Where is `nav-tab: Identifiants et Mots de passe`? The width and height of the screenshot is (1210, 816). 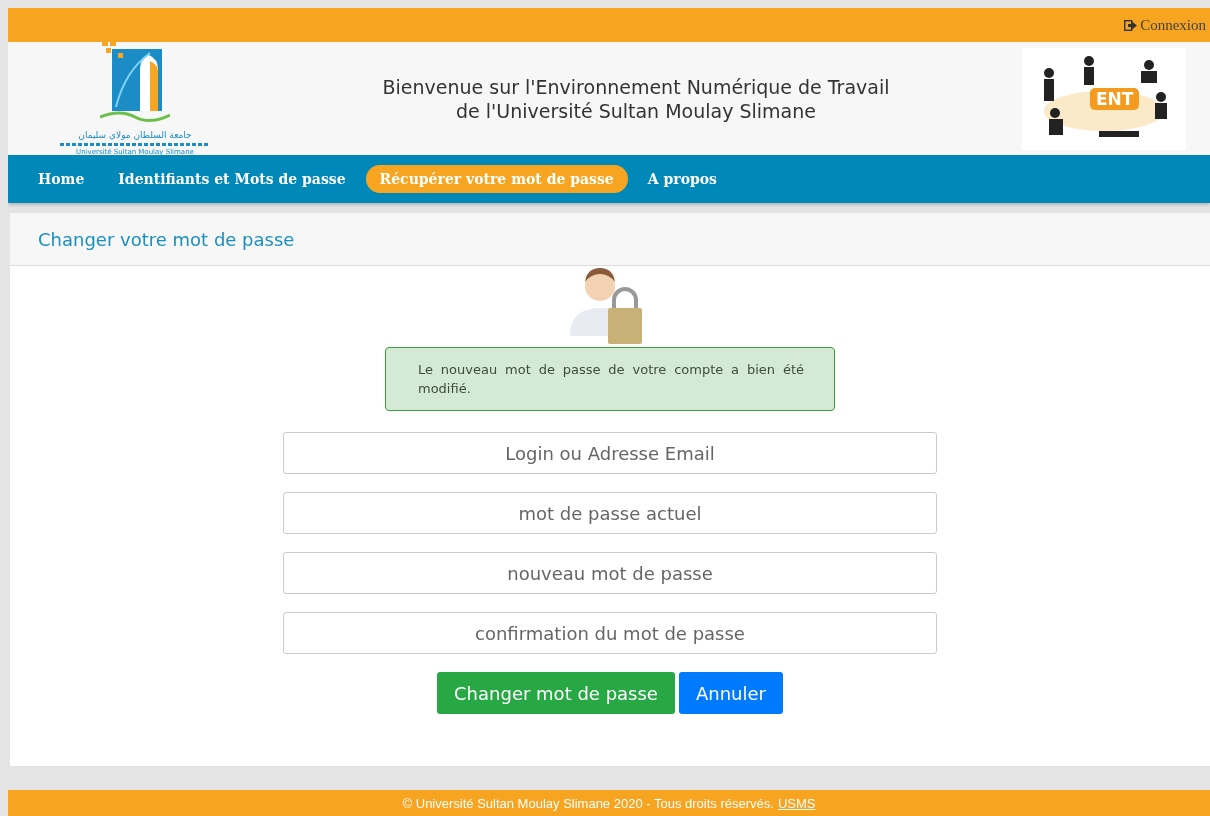 nav-tab: Identifiants et Mots de passe is located at coordinates (232, 179).